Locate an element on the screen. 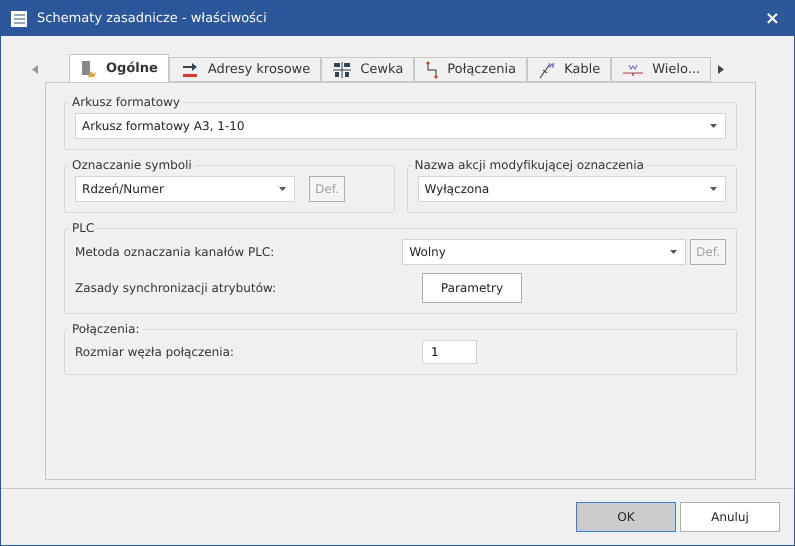 This screenshot has width=795, height=546. cable-icon is located at coordinates (547, 69).